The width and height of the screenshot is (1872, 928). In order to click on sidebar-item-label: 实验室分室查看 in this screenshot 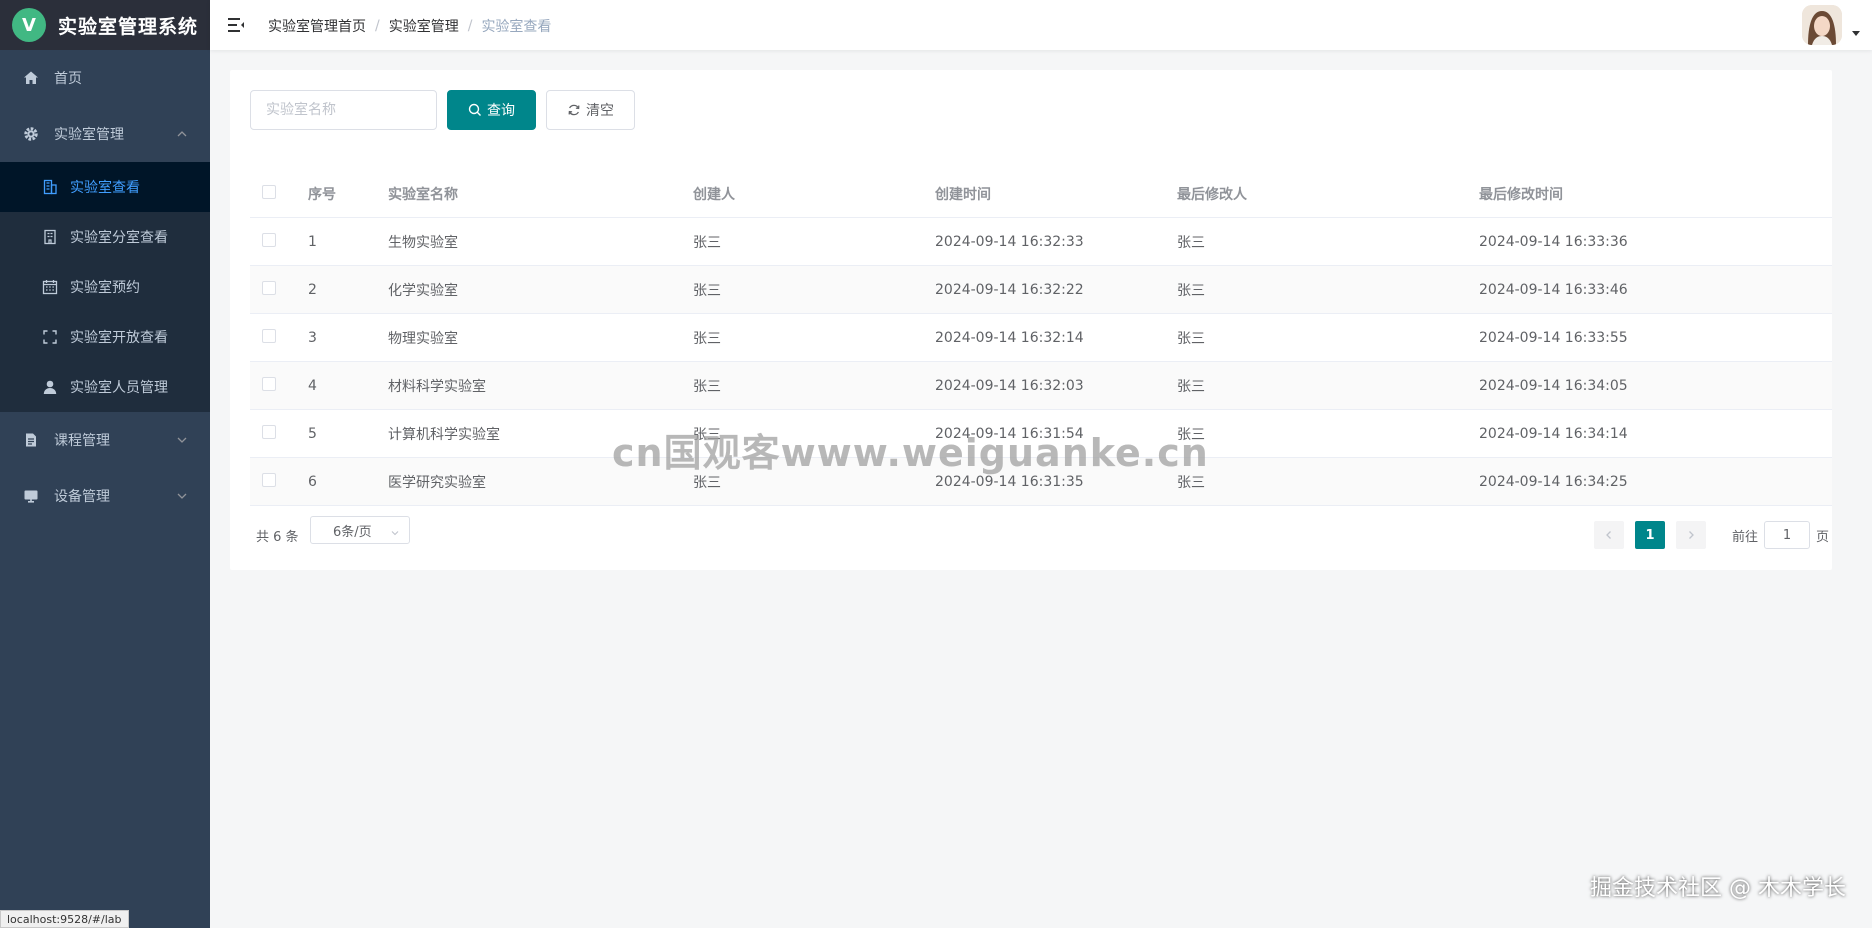, I will do `click(119, 238)`.